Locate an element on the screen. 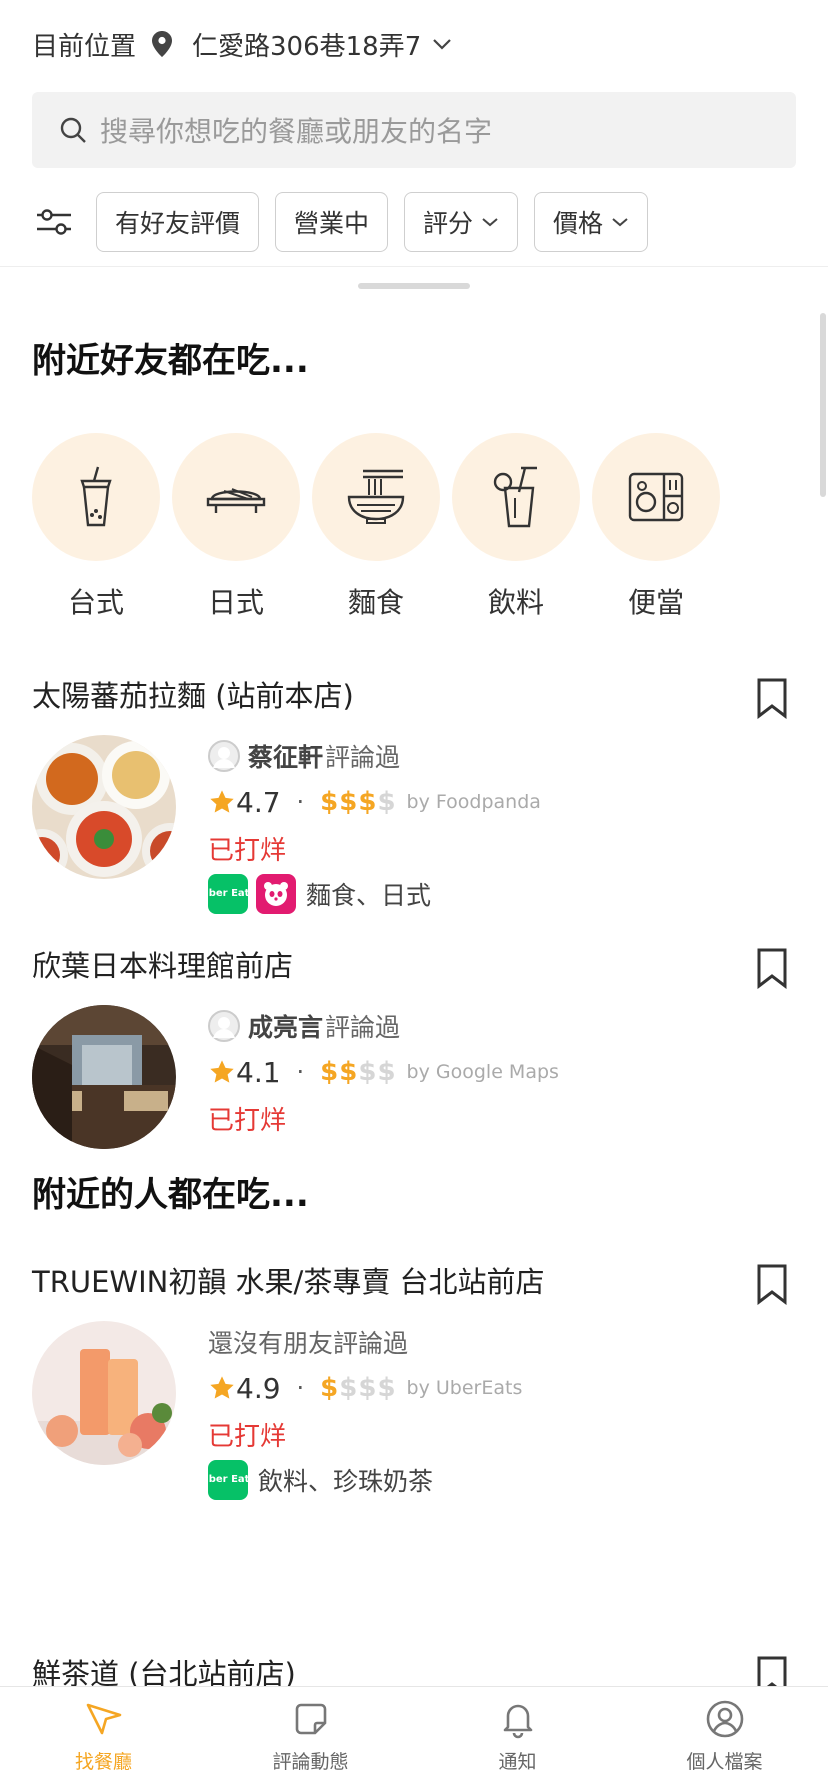 Image resolution: width=828 pixels, height=1792 pixels. category-drinks: 飲料 is located at coordinates (516, 527).